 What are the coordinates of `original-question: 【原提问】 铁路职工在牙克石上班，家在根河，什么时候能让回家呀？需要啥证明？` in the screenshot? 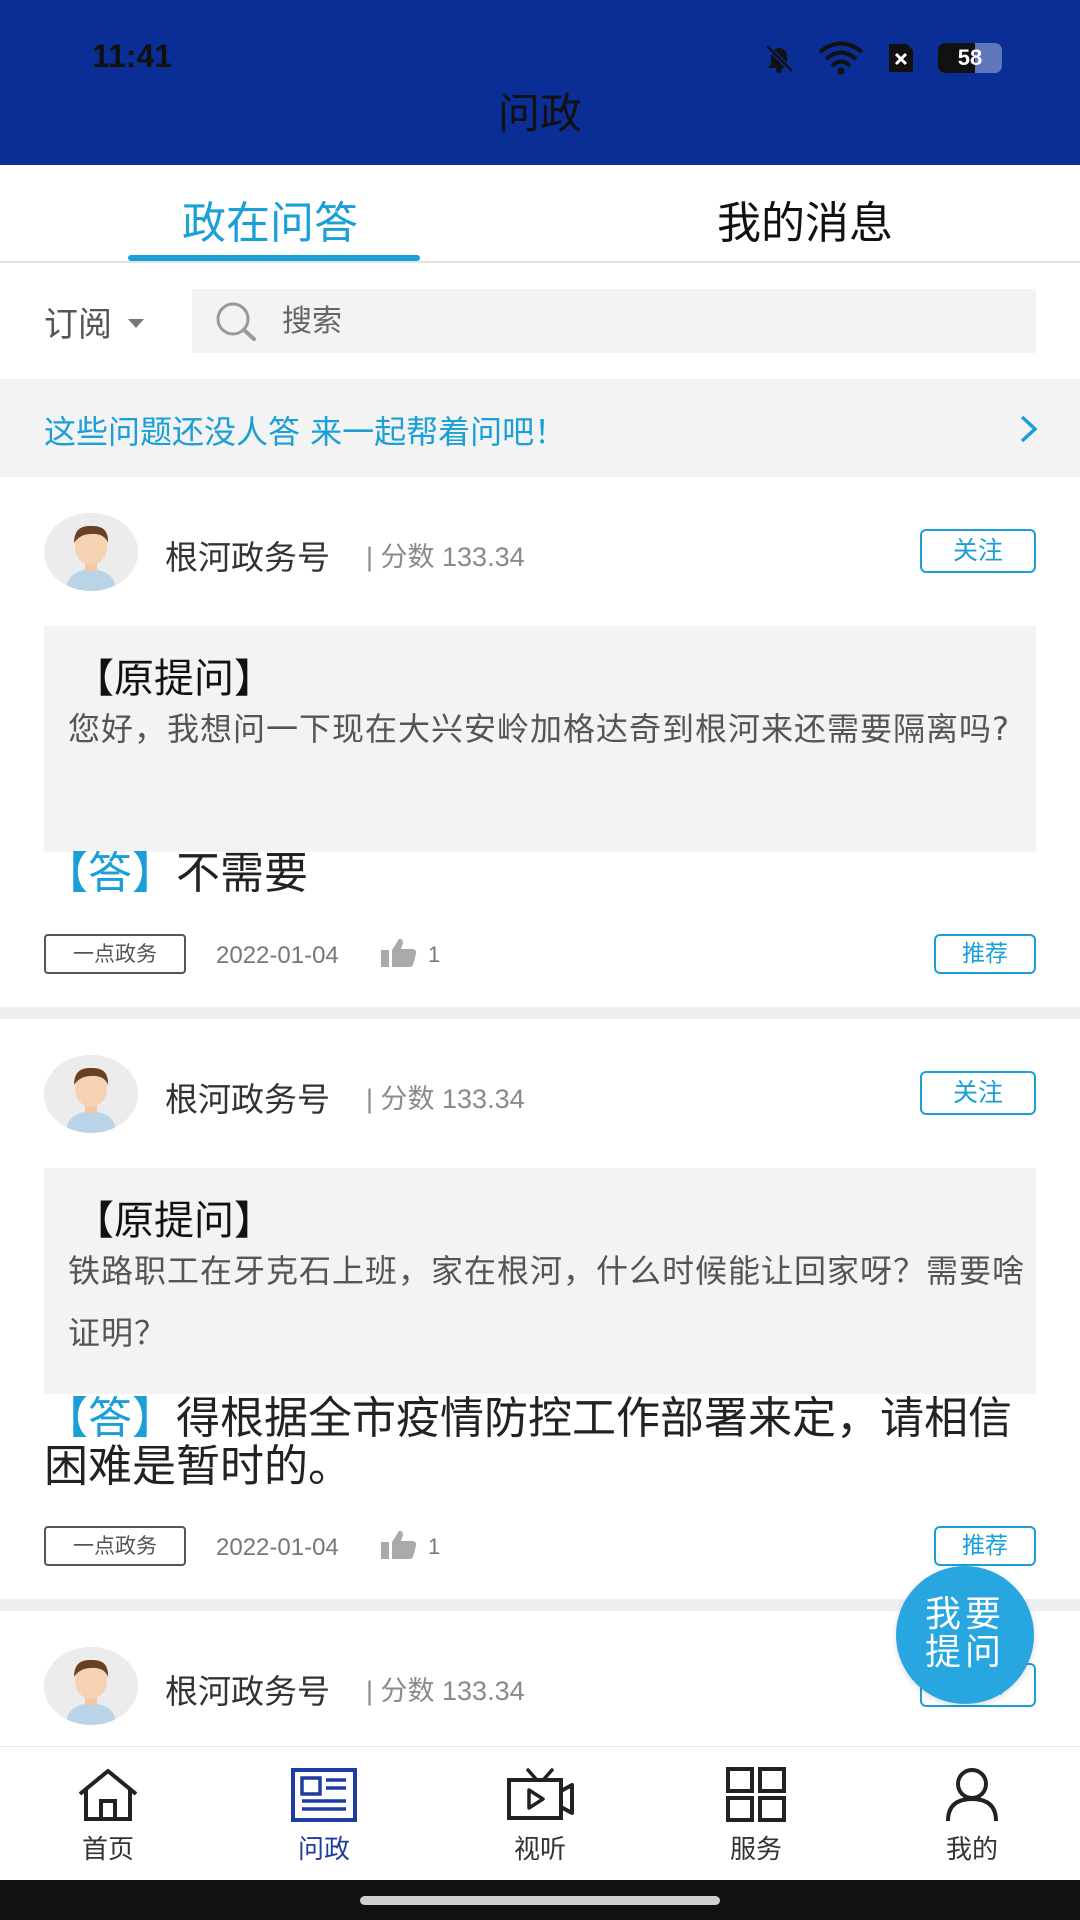 It's located at (540, 1281).